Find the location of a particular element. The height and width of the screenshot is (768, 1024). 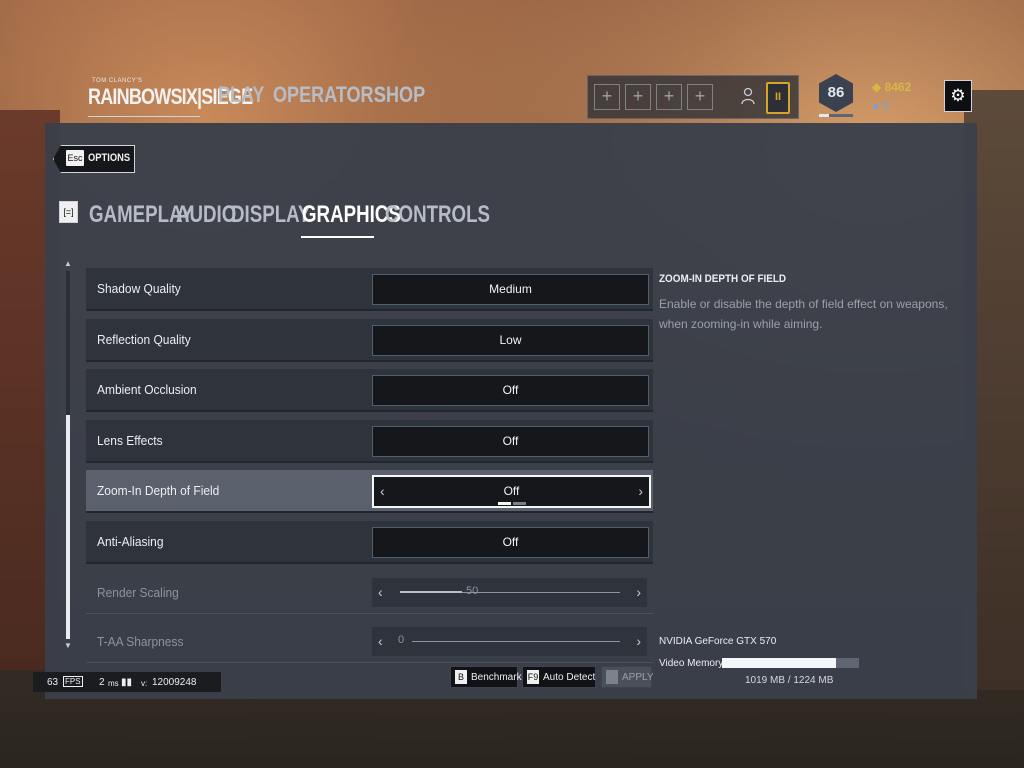

nav-play: PLAY is located at coordinates (241, 95).